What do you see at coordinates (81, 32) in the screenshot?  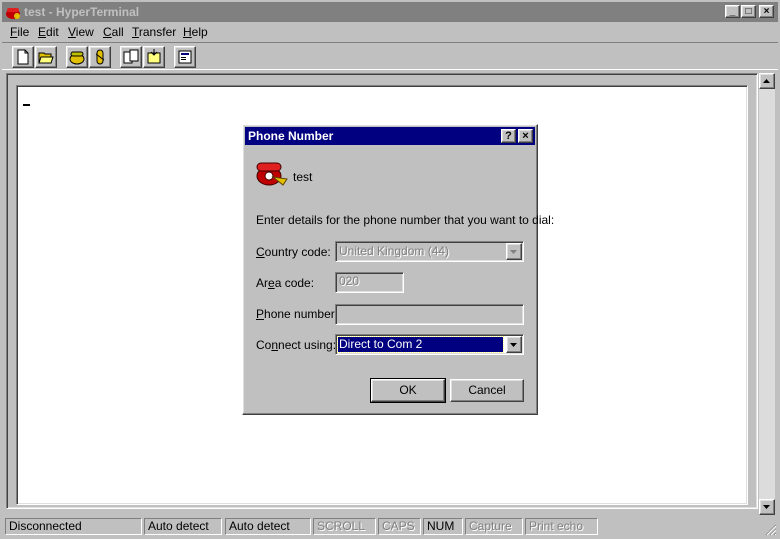 I see `menu-view: View` at bounding box center [81, 32].